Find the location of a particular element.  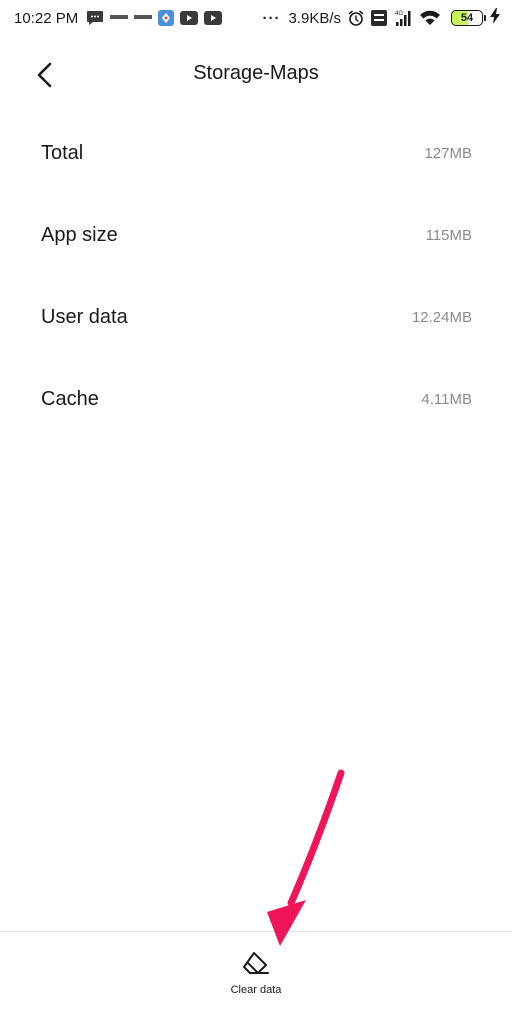

volte-icon is located at coordinates (379, 18).